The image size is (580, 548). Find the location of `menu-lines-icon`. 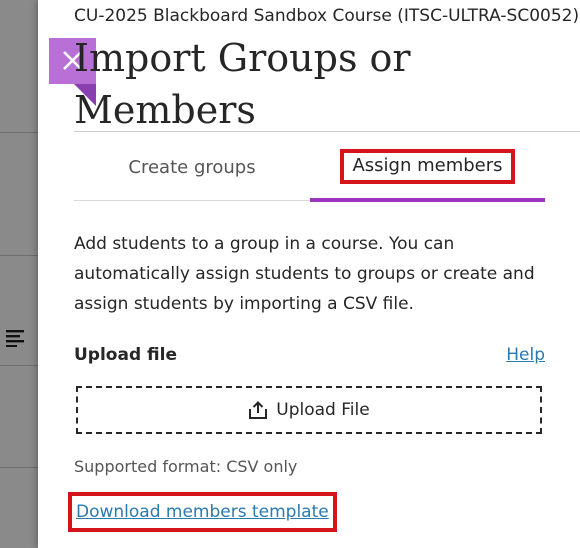

menu-lines-icon is located at coordinates (16, 338).